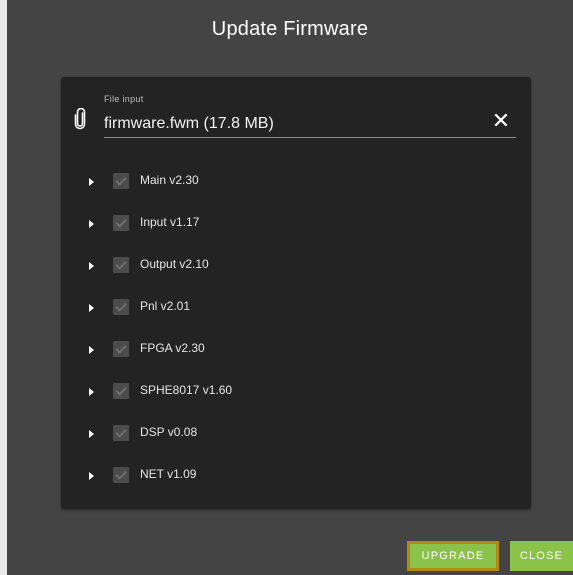  Describe the element at coordinates (168, 474) in the screenshot. I see `component-label: NET v1.09` at that location.